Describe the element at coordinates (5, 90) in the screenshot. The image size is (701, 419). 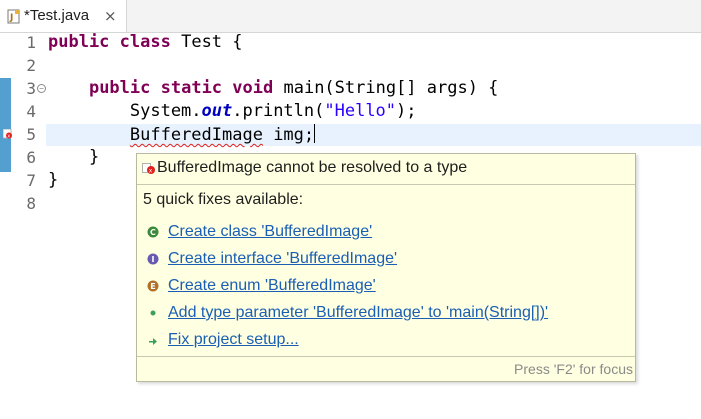
I see `change-bar` at that location.